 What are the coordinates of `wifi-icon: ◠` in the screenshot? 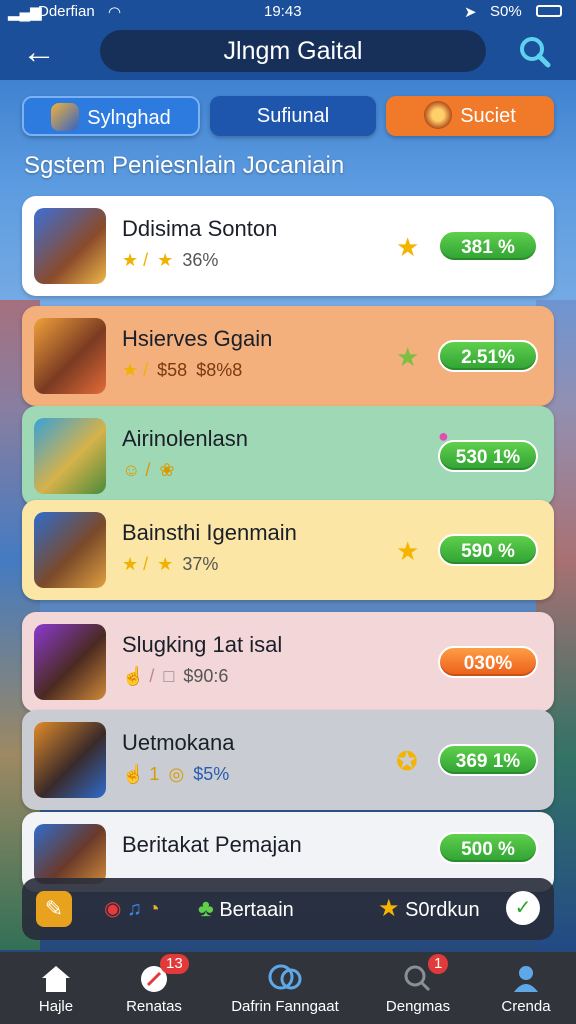 It's located at (115, 12).